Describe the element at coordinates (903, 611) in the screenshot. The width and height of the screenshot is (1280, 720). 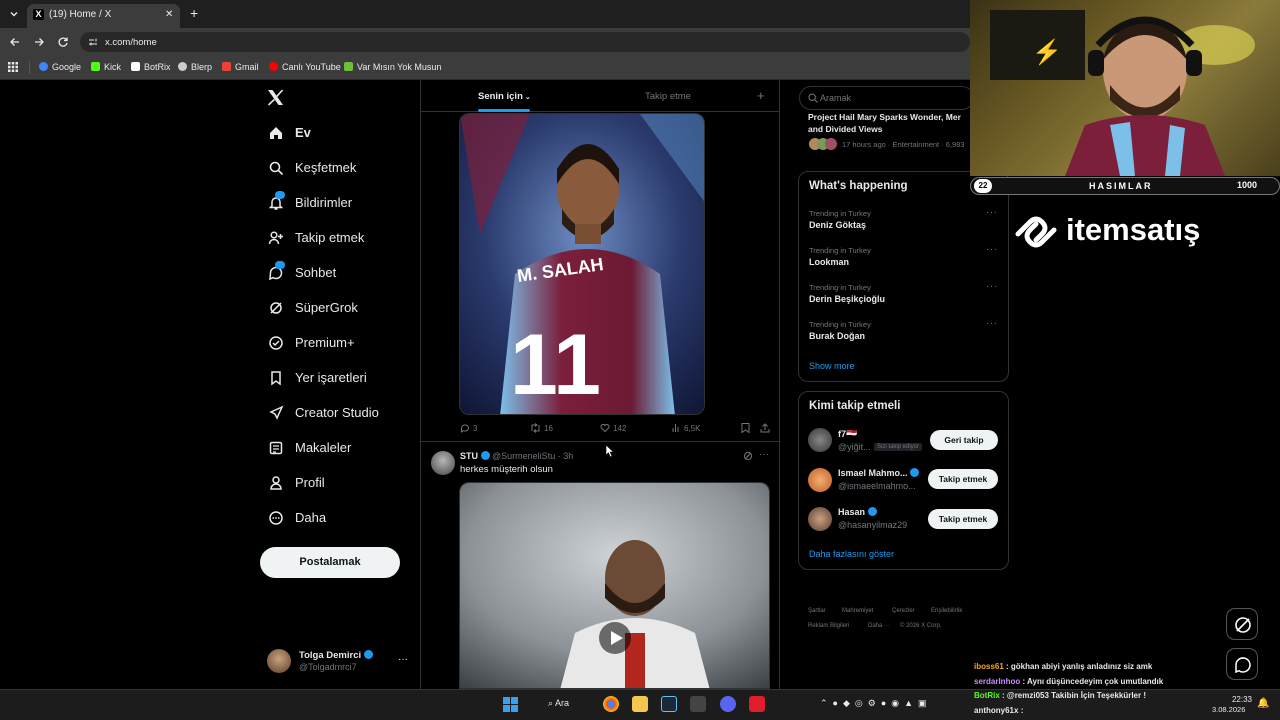
I see `footer-cookies: Çerezler` at that location.